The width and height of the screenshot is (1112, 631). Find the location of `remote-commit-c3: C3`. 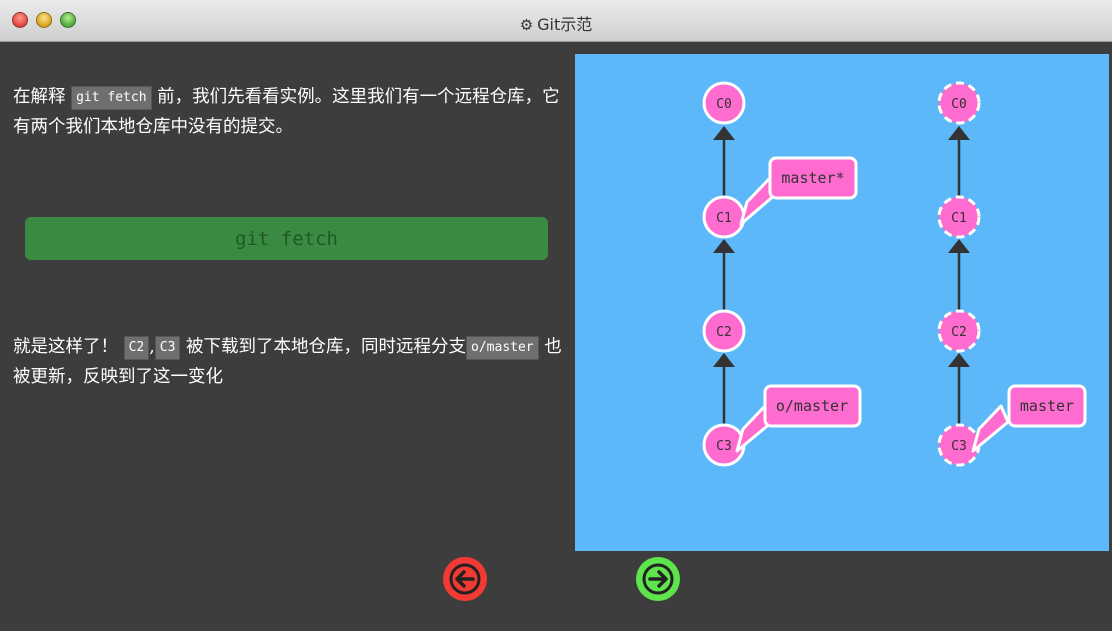

remote-commit-c3: C3 is located at coordinates (959, 445).